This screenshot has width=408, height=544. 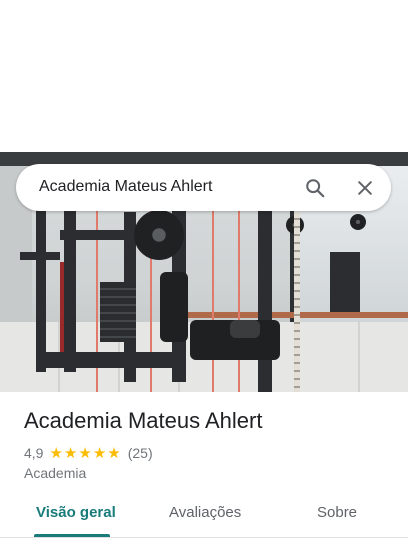 What do you see at coordinates (125, 187) in the screenshot?
I see `search-input: Academia Mateus Ahlert` at bounding box center [125, 187].